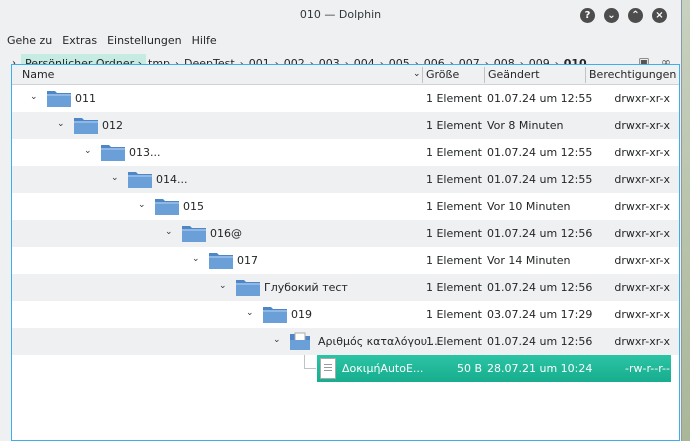 The image size is (690, 441). I want to click on file-name: 012, so click(112, 125).